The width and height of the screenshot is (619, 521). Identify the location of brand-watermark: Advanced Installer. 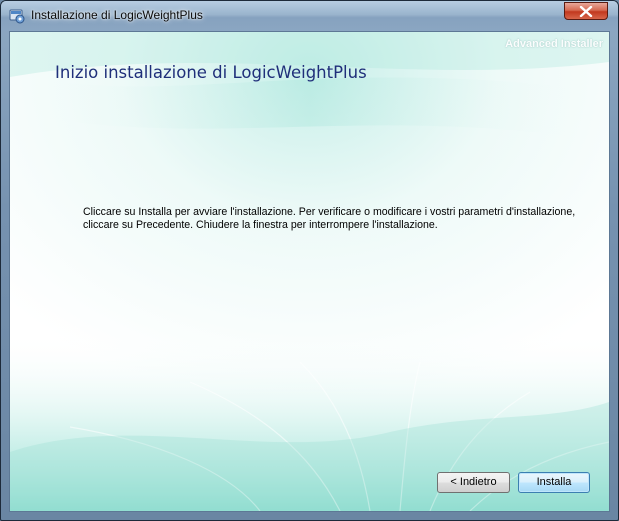
(554, 44).